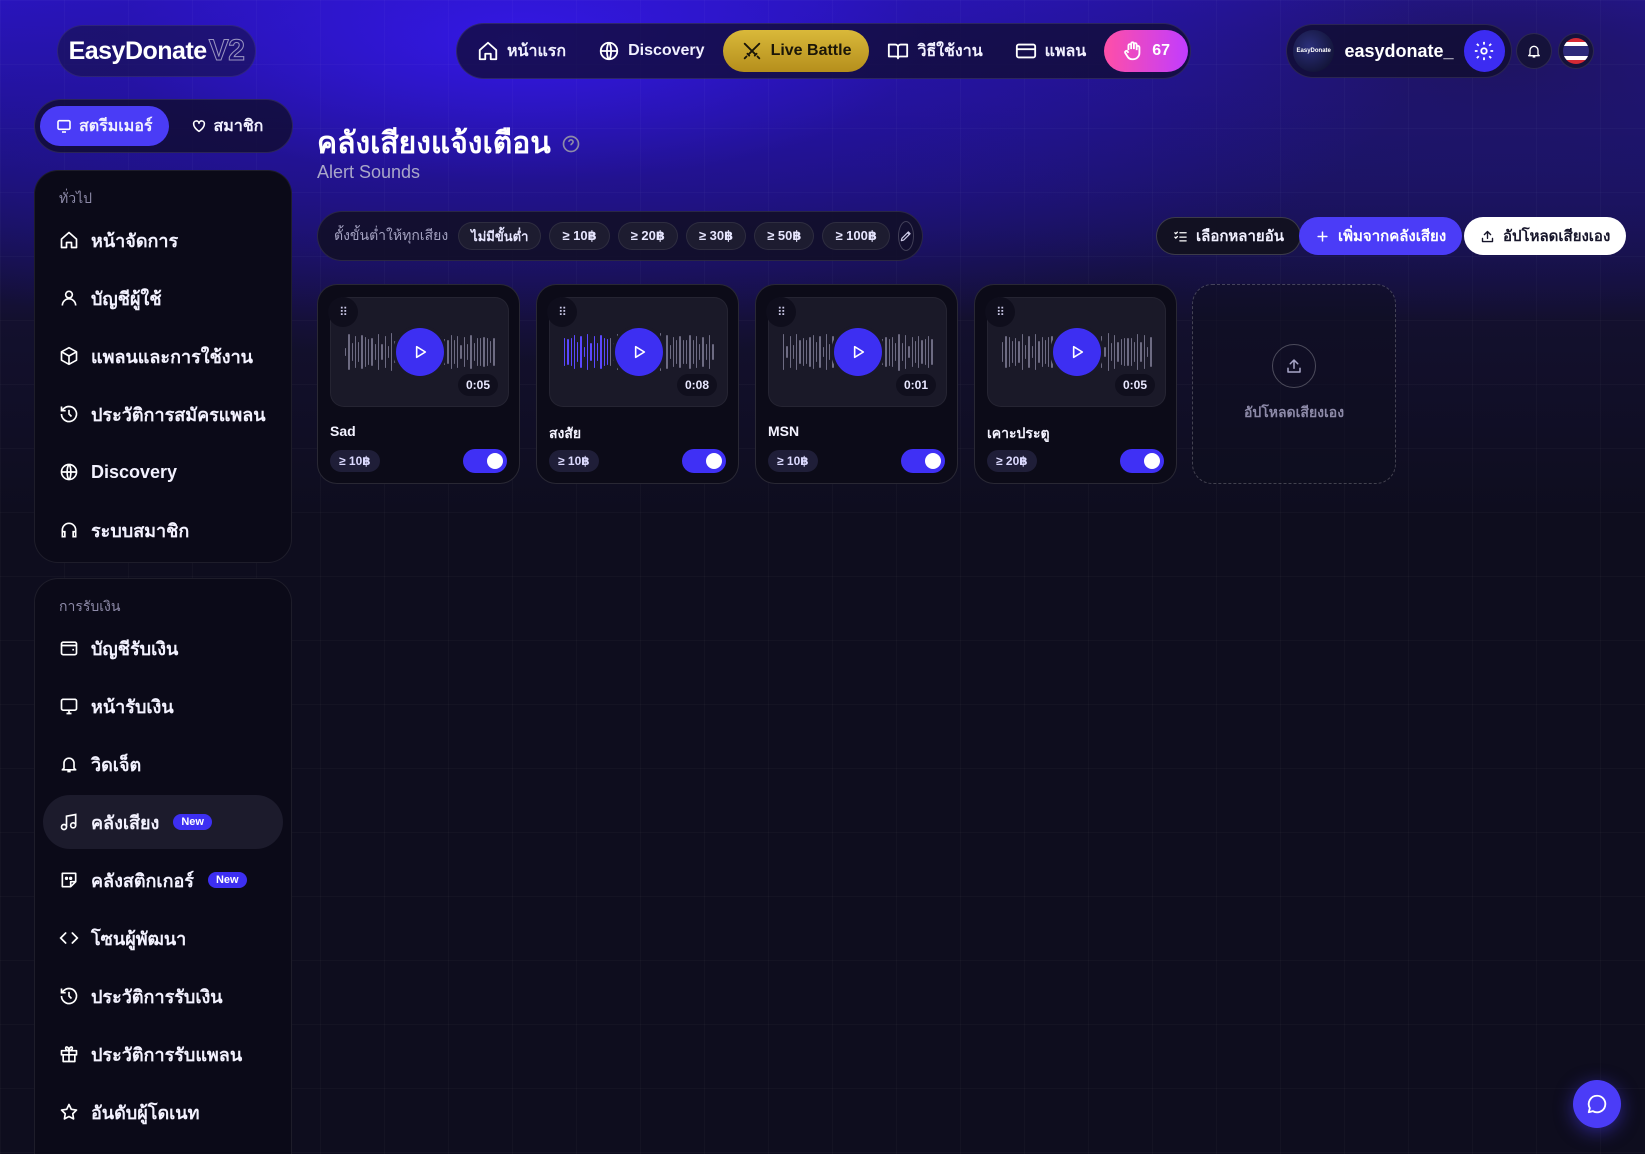 This screenshot has height=1154, width=1645. I want to click on nav-plan-label: แพลน, so click(1065, 51).